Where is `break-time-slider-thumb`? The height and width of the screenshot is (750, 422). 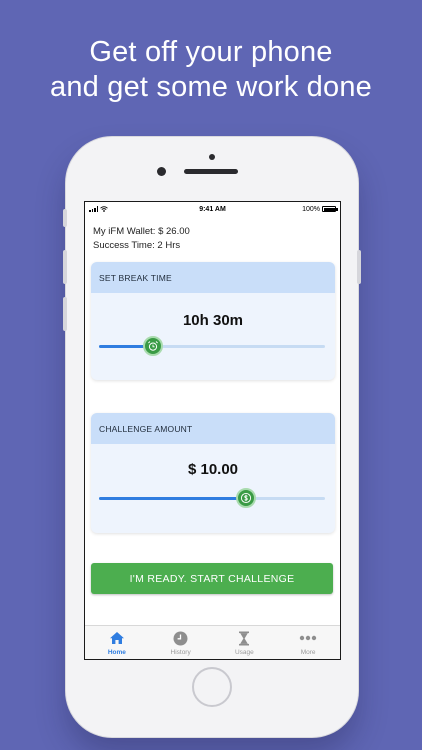
break-time-slider-thumb is located at coordinates (153, 346).